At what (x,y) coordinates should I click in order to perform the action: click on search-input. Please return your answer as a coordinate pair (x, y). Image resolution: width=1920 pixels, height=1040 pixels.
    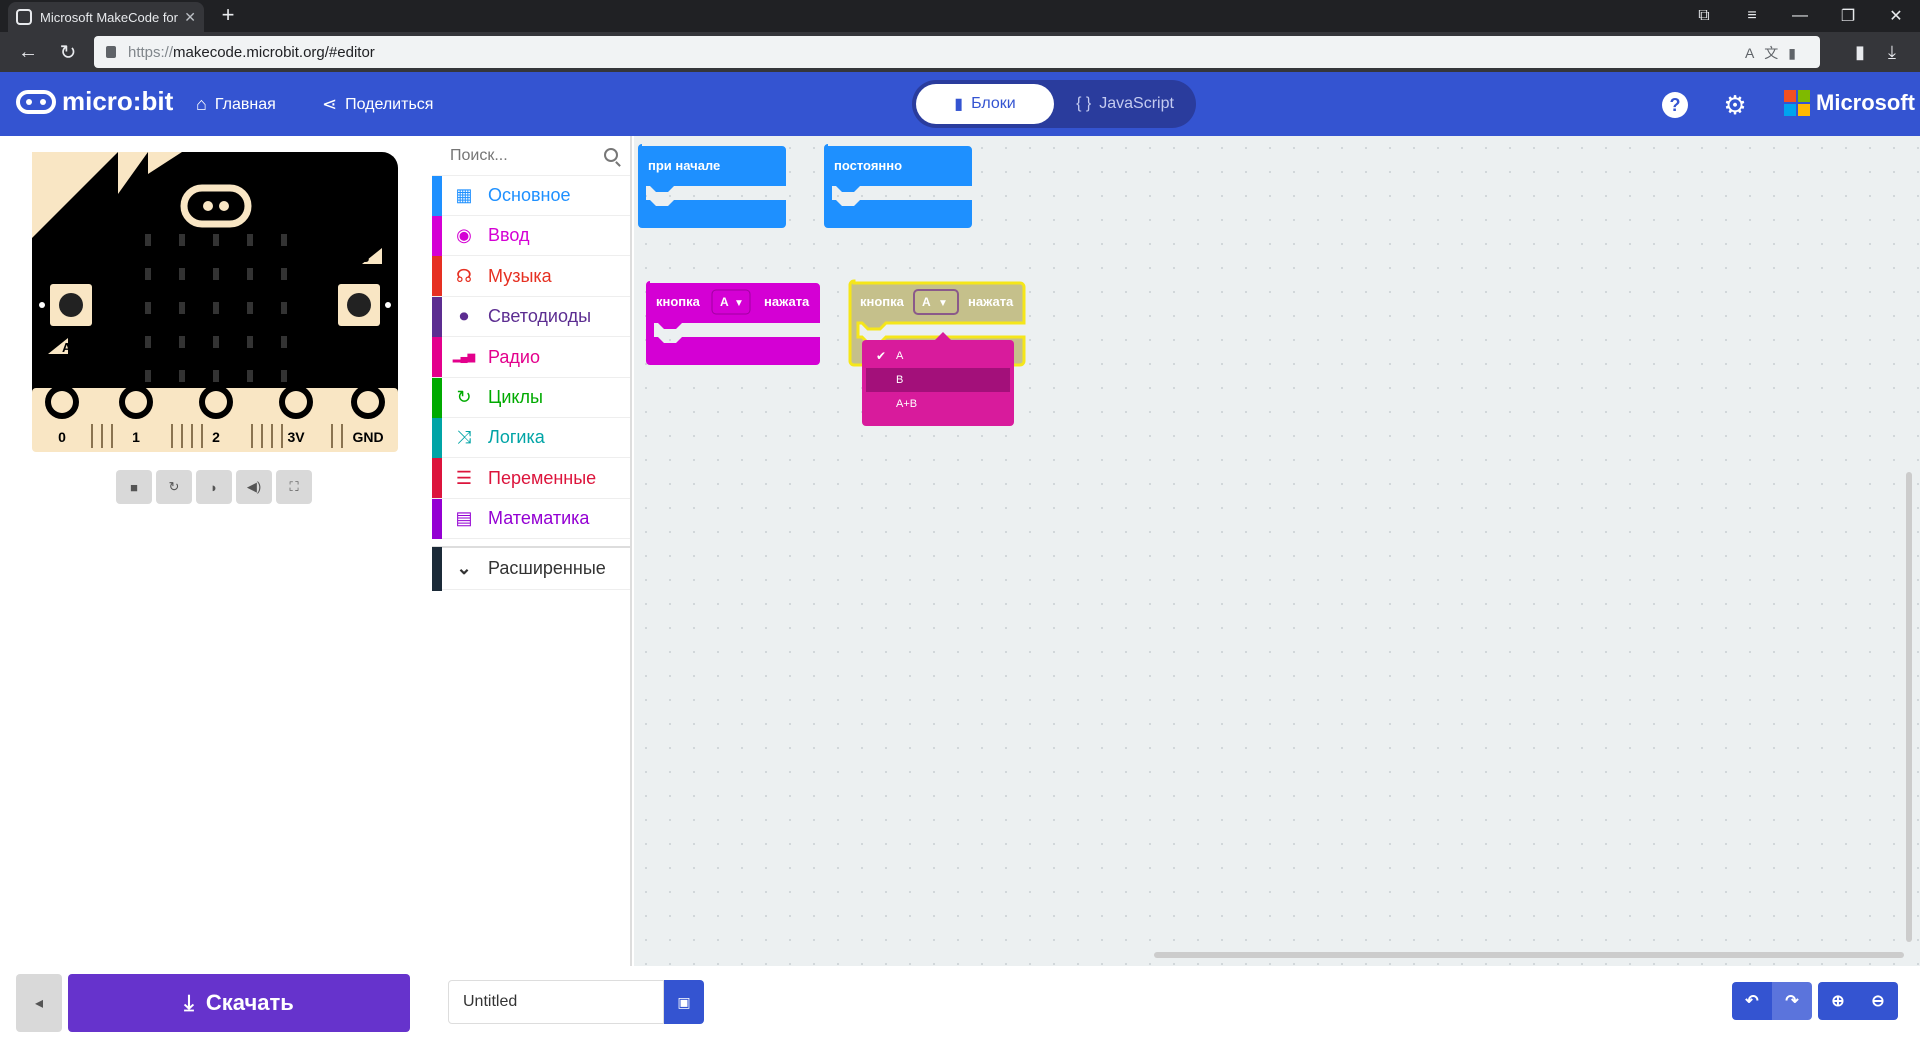
    Looking at the image, I should click on (525, 155).